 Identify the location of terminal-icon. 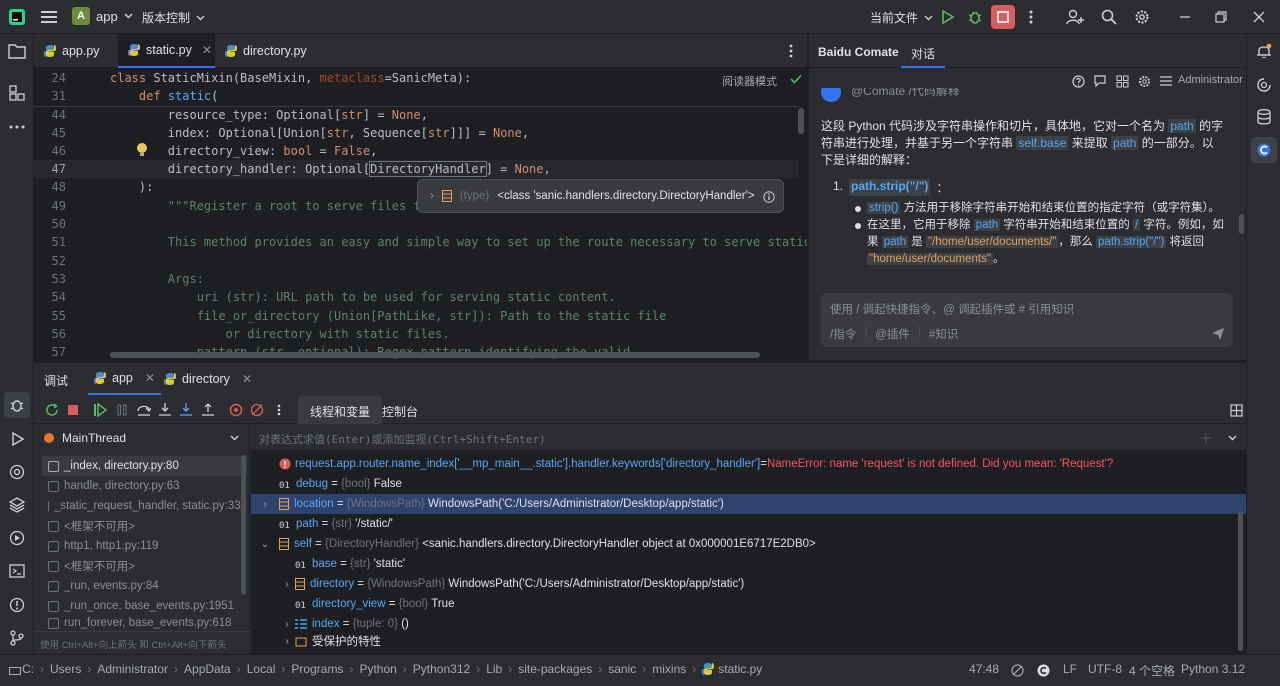
(17, 571).